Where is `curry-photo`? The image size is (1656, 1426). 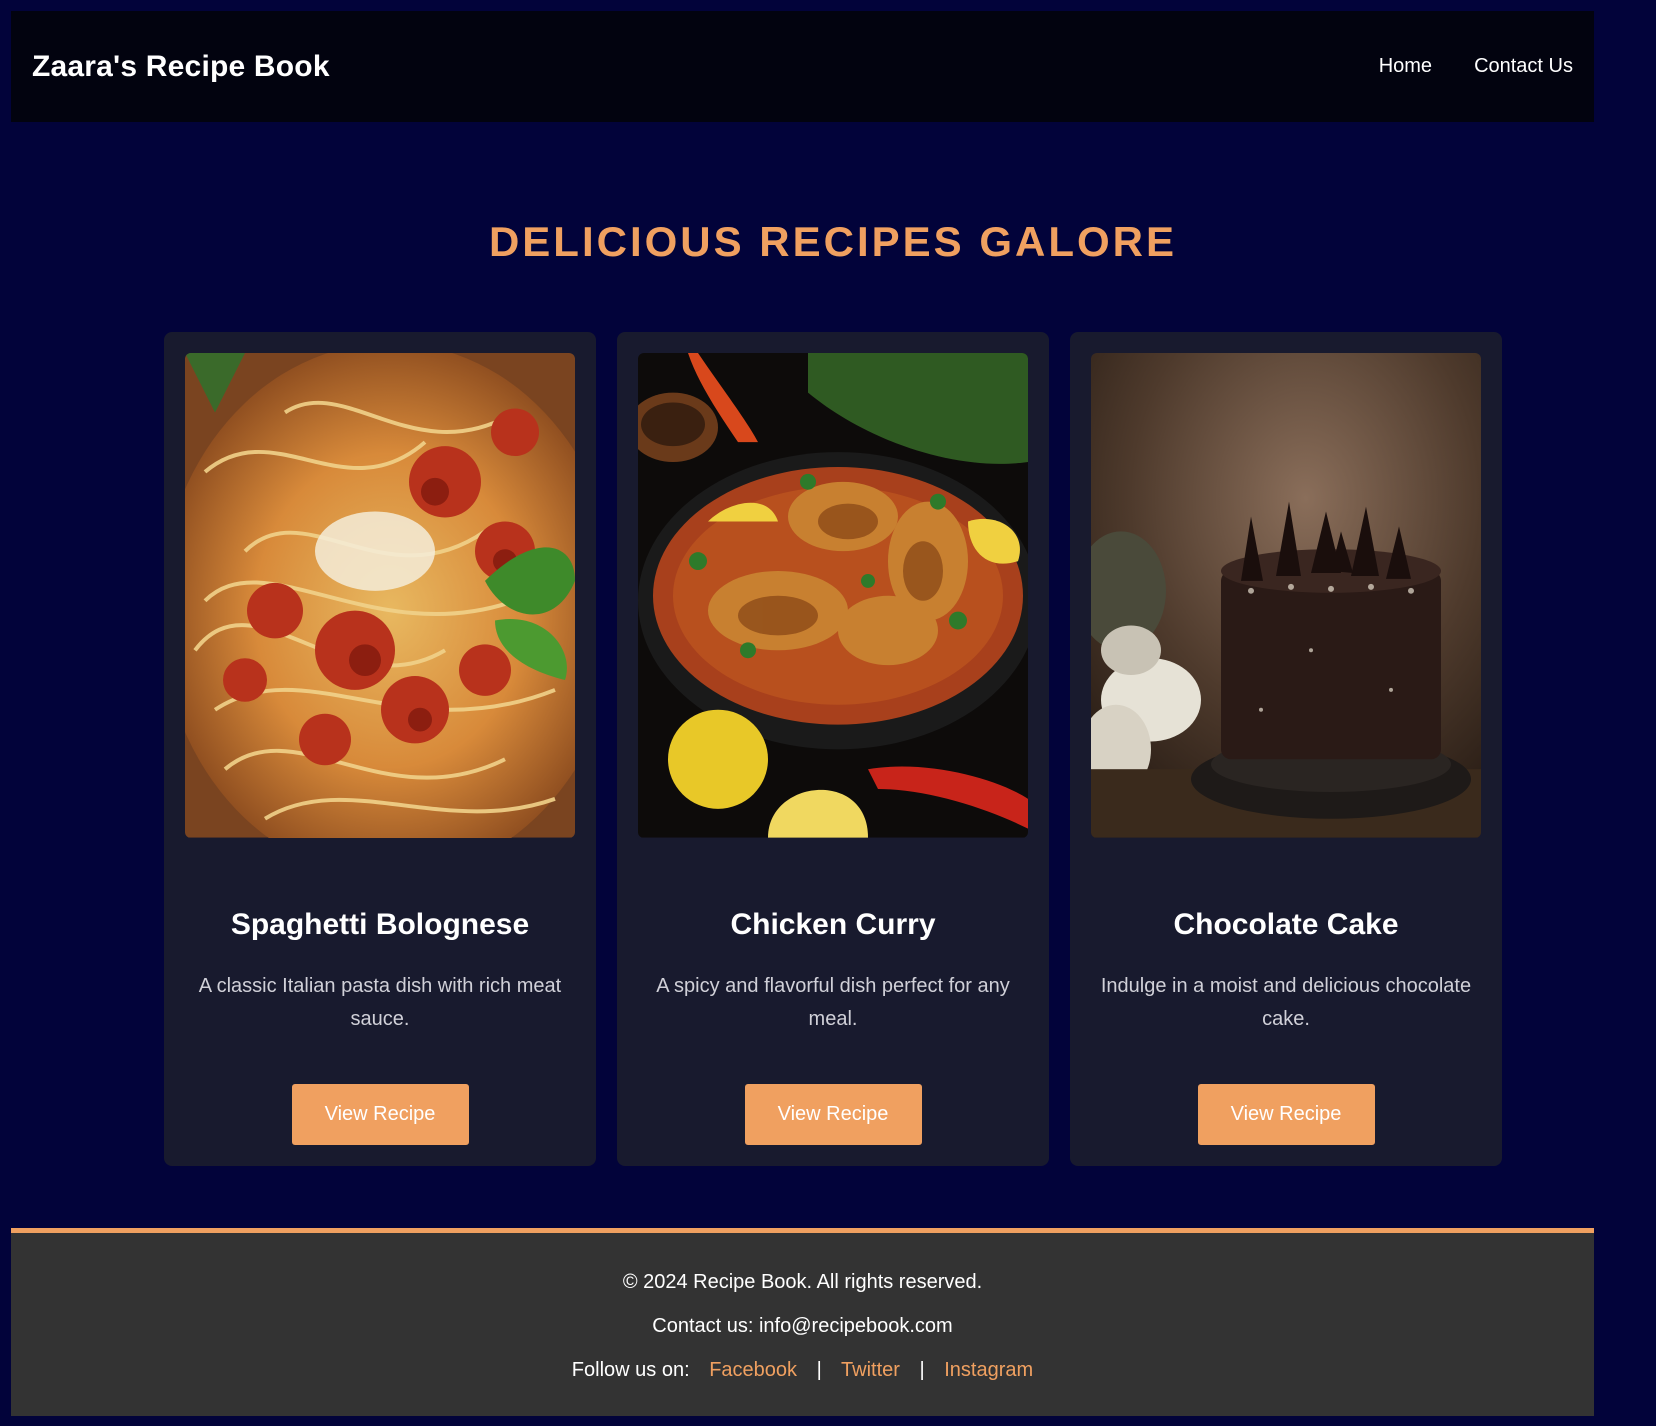
curry-photo is located at coordinates (833, 595).